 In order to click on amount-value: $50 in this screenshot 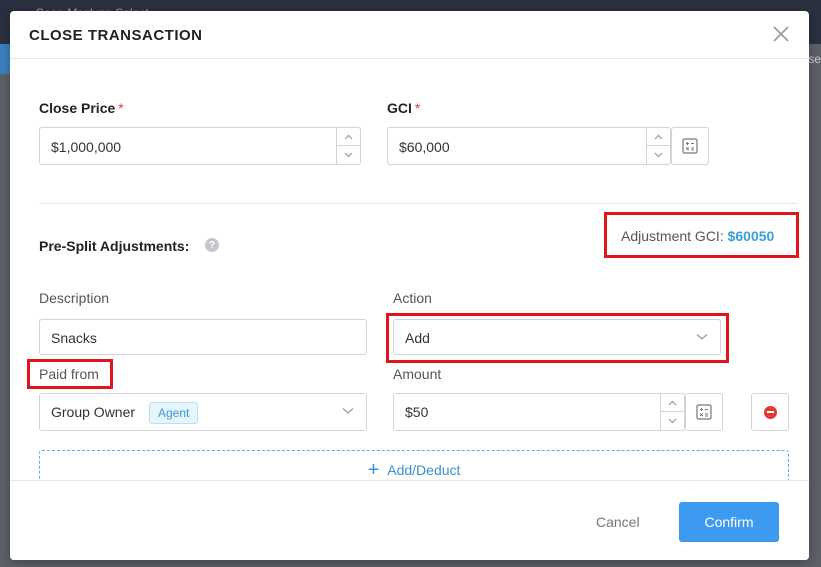, I will do `click(417, 412)`.